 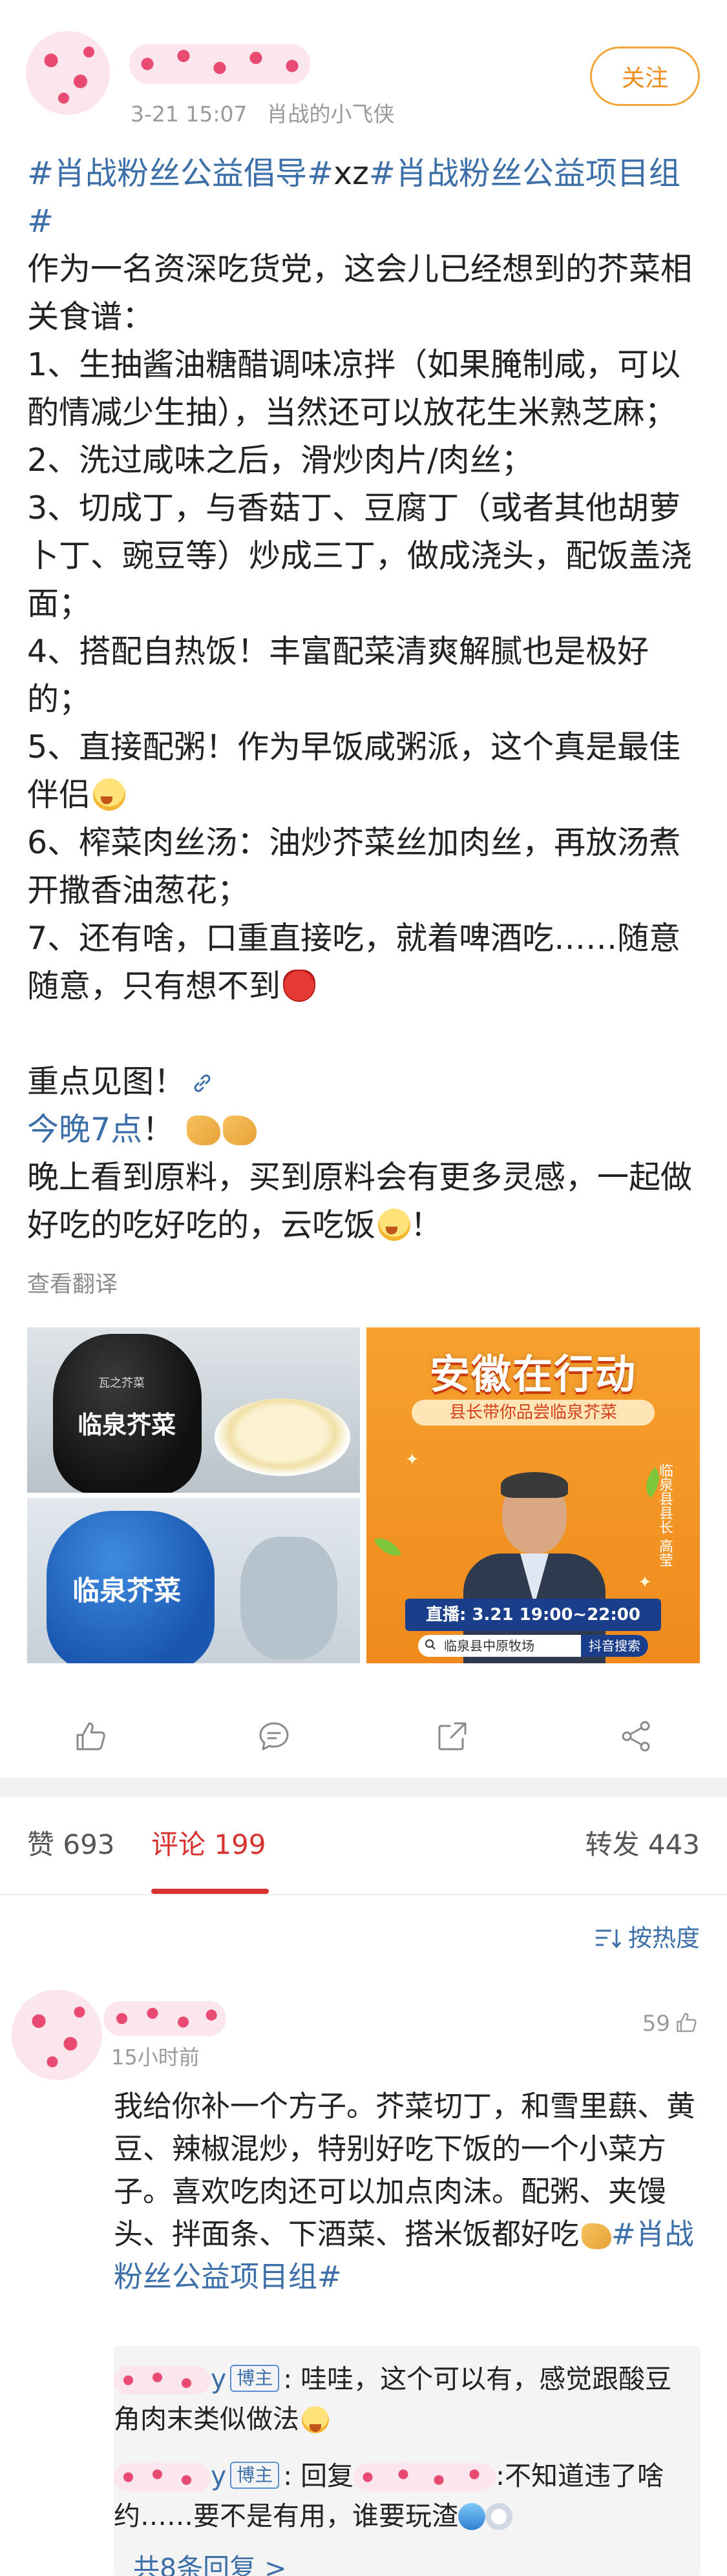 What do you see at coordinates (90, 1736) in the screenshot?
I see `like-icon` at bounding box center [90, 1736].